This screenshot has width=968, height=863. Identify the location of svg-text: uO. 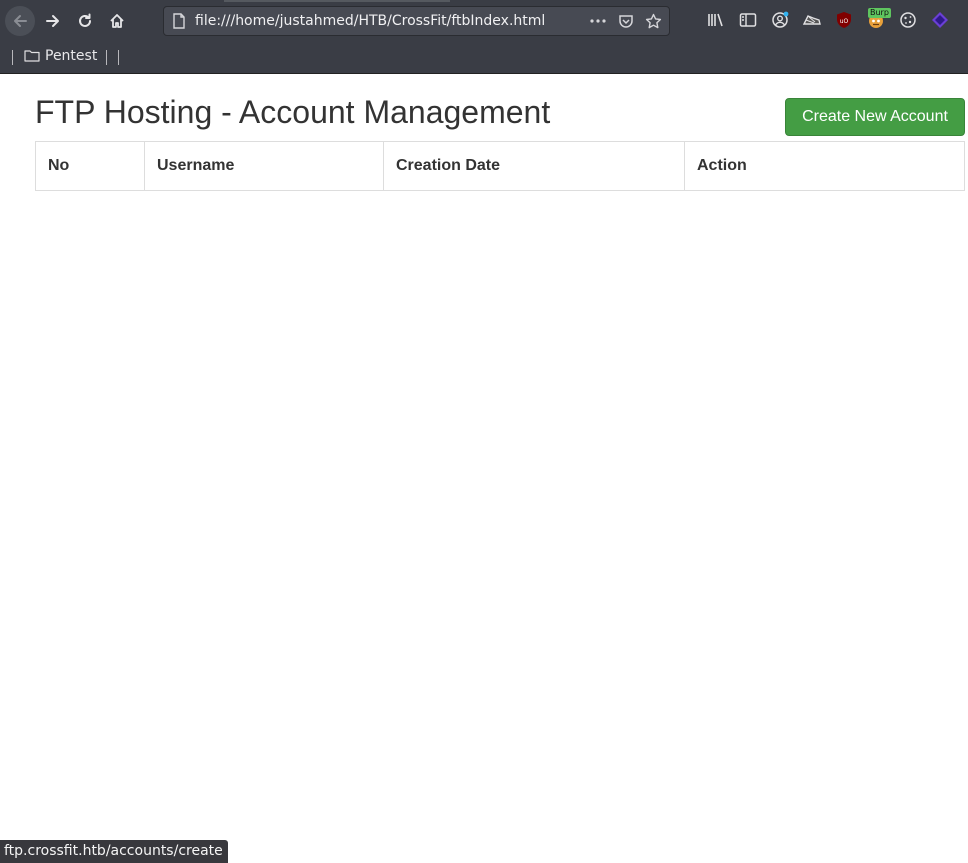
(844, 21).